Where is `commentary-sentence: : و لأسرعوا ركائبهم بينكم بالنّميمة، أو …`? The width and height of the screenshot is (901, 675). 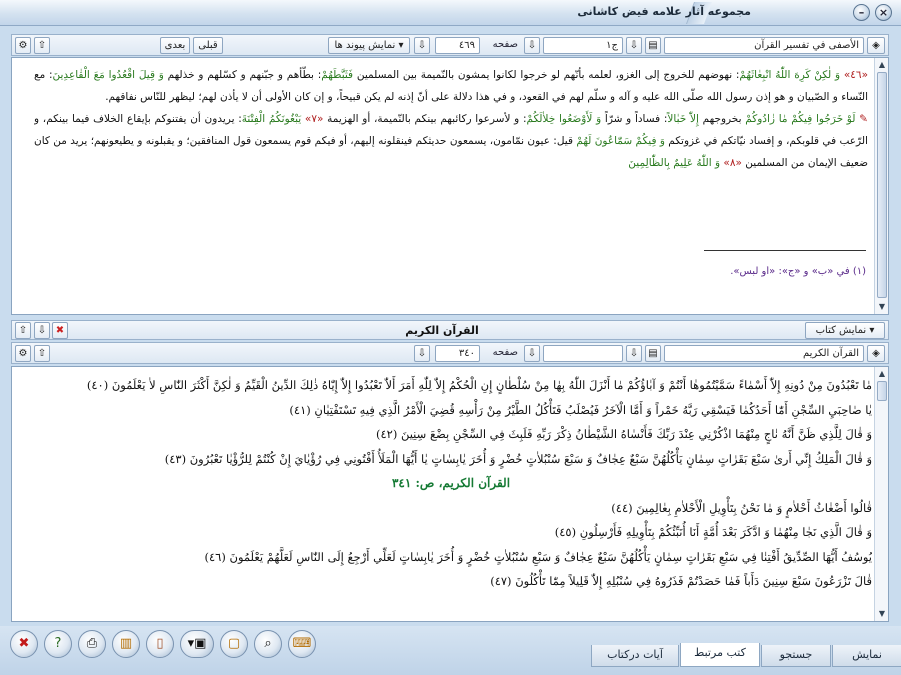
commentary-sentence: : و لأسرعوا ركائبهم بينكم بالنّميمة، أو … is located at coordinates (427, 119).